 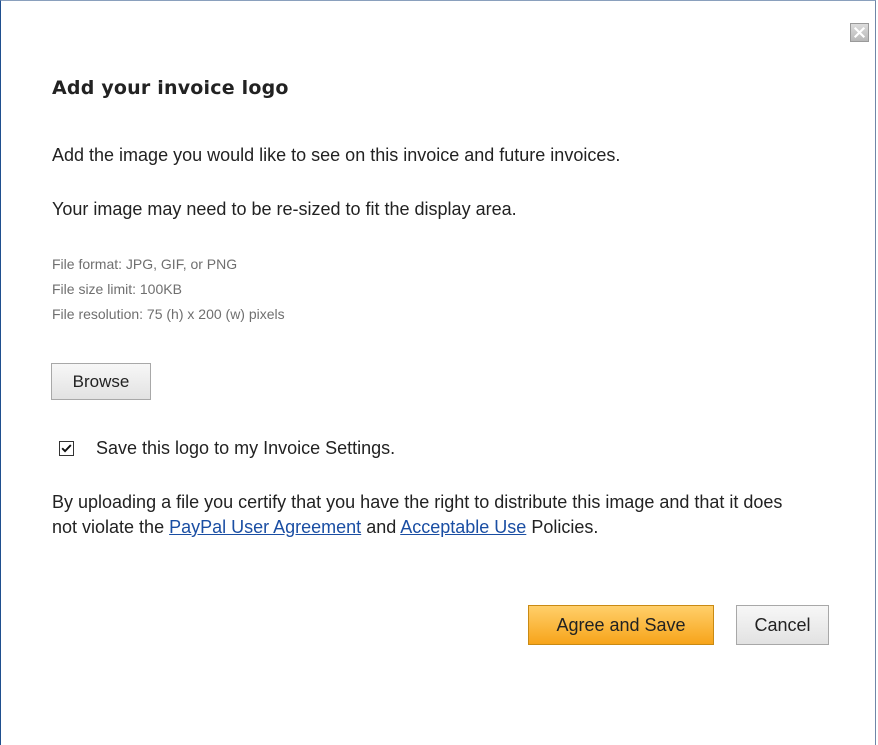 I want to click on save-logo-option: Save this logo to my Invoice Settings., so click(x=227, y=448).